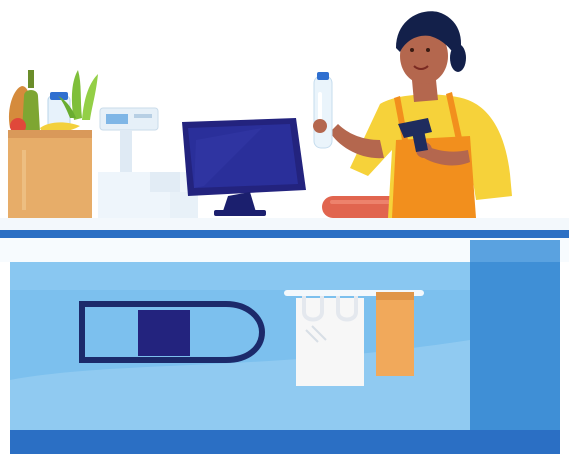  I want to click on card-slot-icon, so click(172, 332).